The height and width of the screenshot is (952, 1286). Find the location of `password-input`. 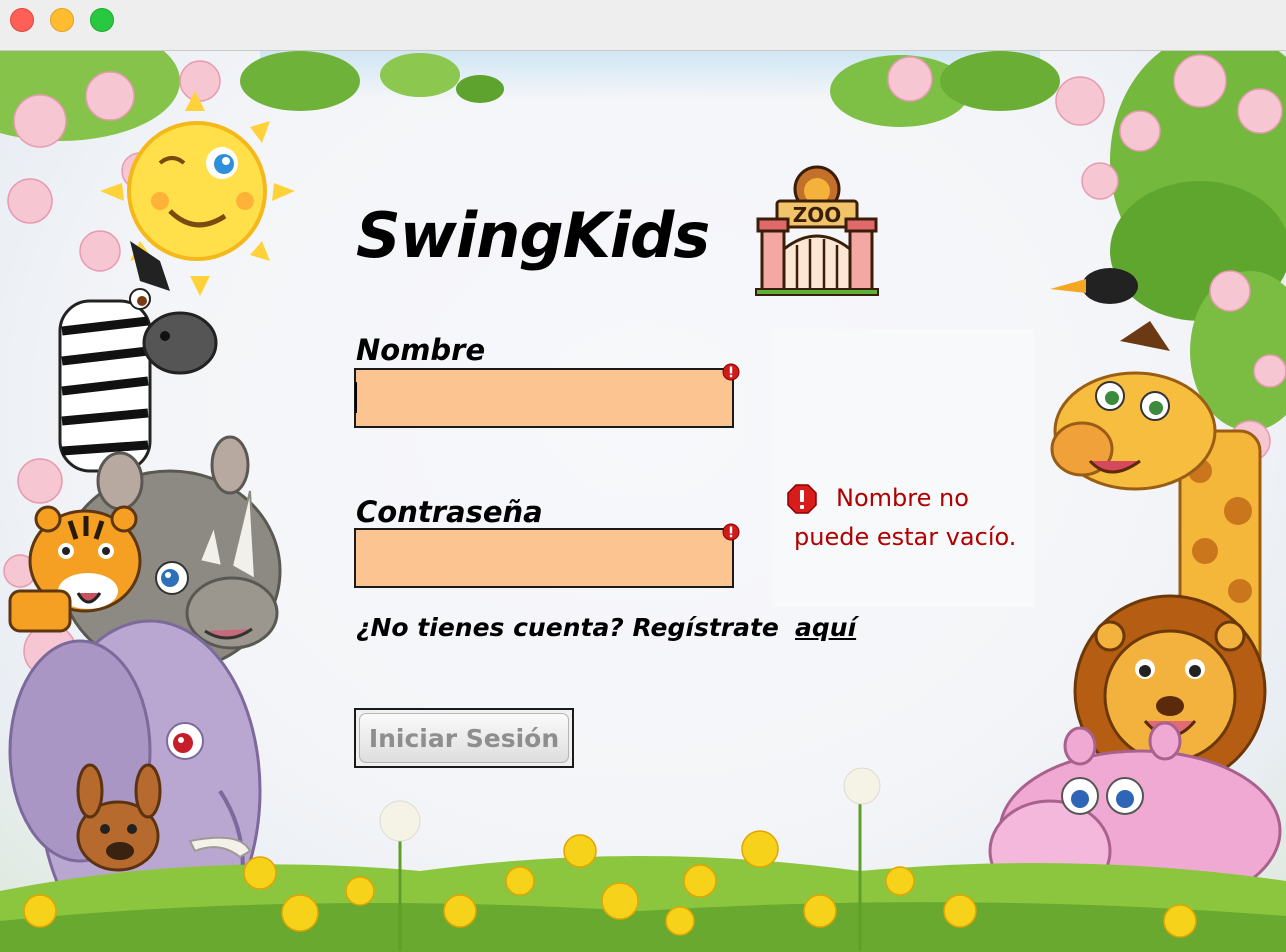

password-input is located at coordinates (544, 558).